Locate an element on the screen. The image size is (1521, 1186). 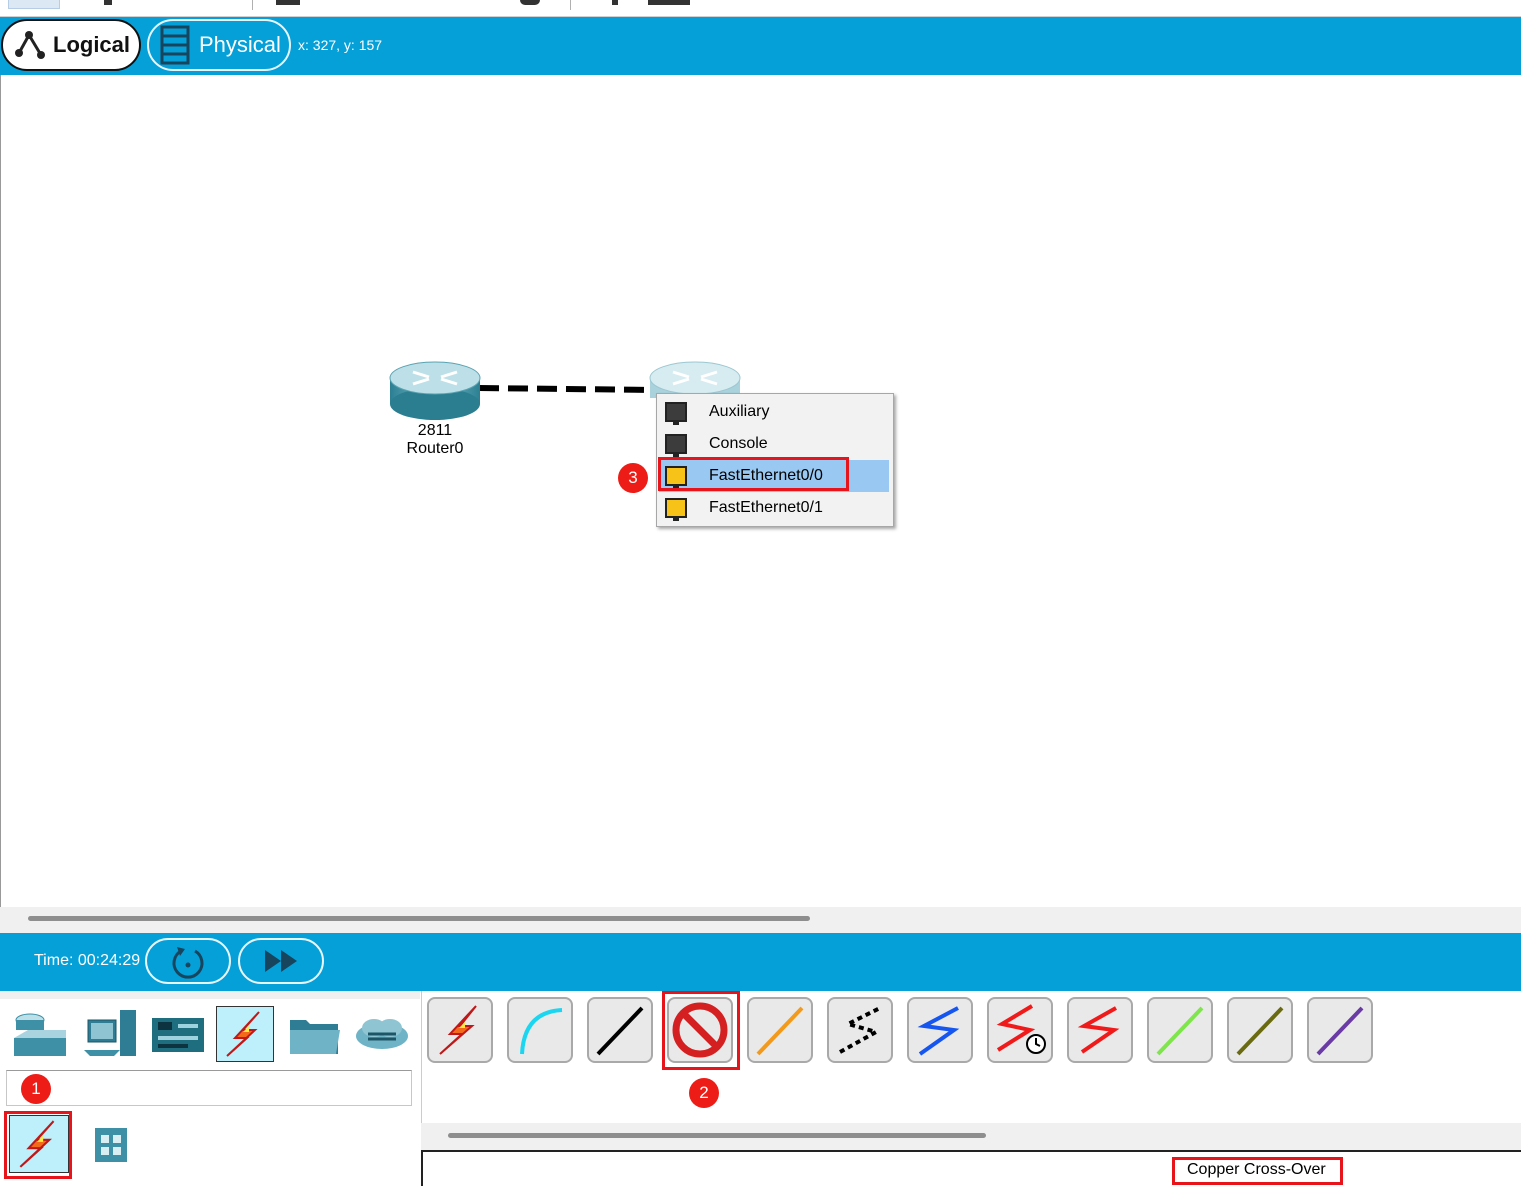
multiuser-icon is located at coordinates (382, 1034).